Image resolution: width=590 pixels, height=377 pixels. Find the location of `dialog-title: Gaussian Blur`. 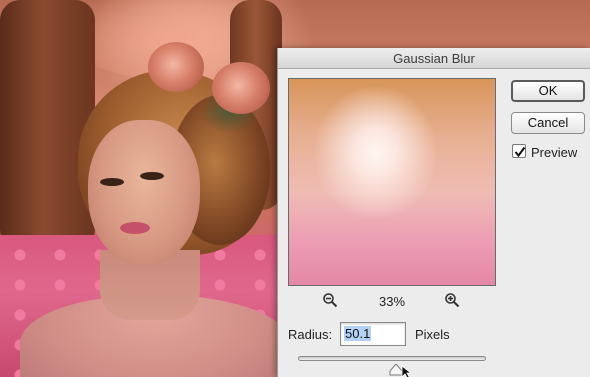

dialog-title: Gaussian Blur is located at coordinates (434, 58).